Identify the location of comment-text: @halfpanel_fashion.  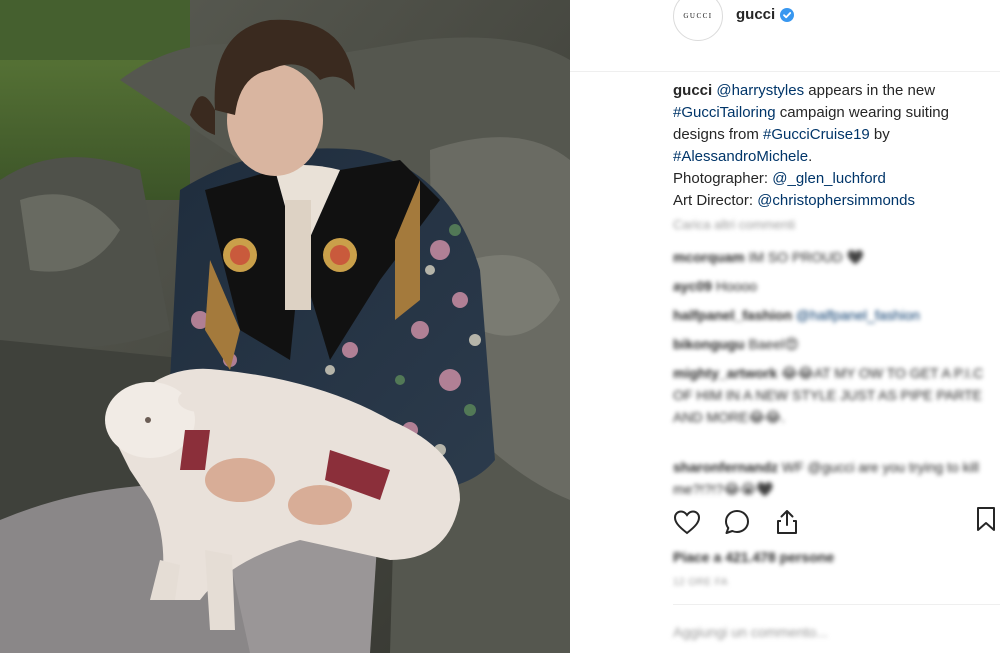
(858, 315).